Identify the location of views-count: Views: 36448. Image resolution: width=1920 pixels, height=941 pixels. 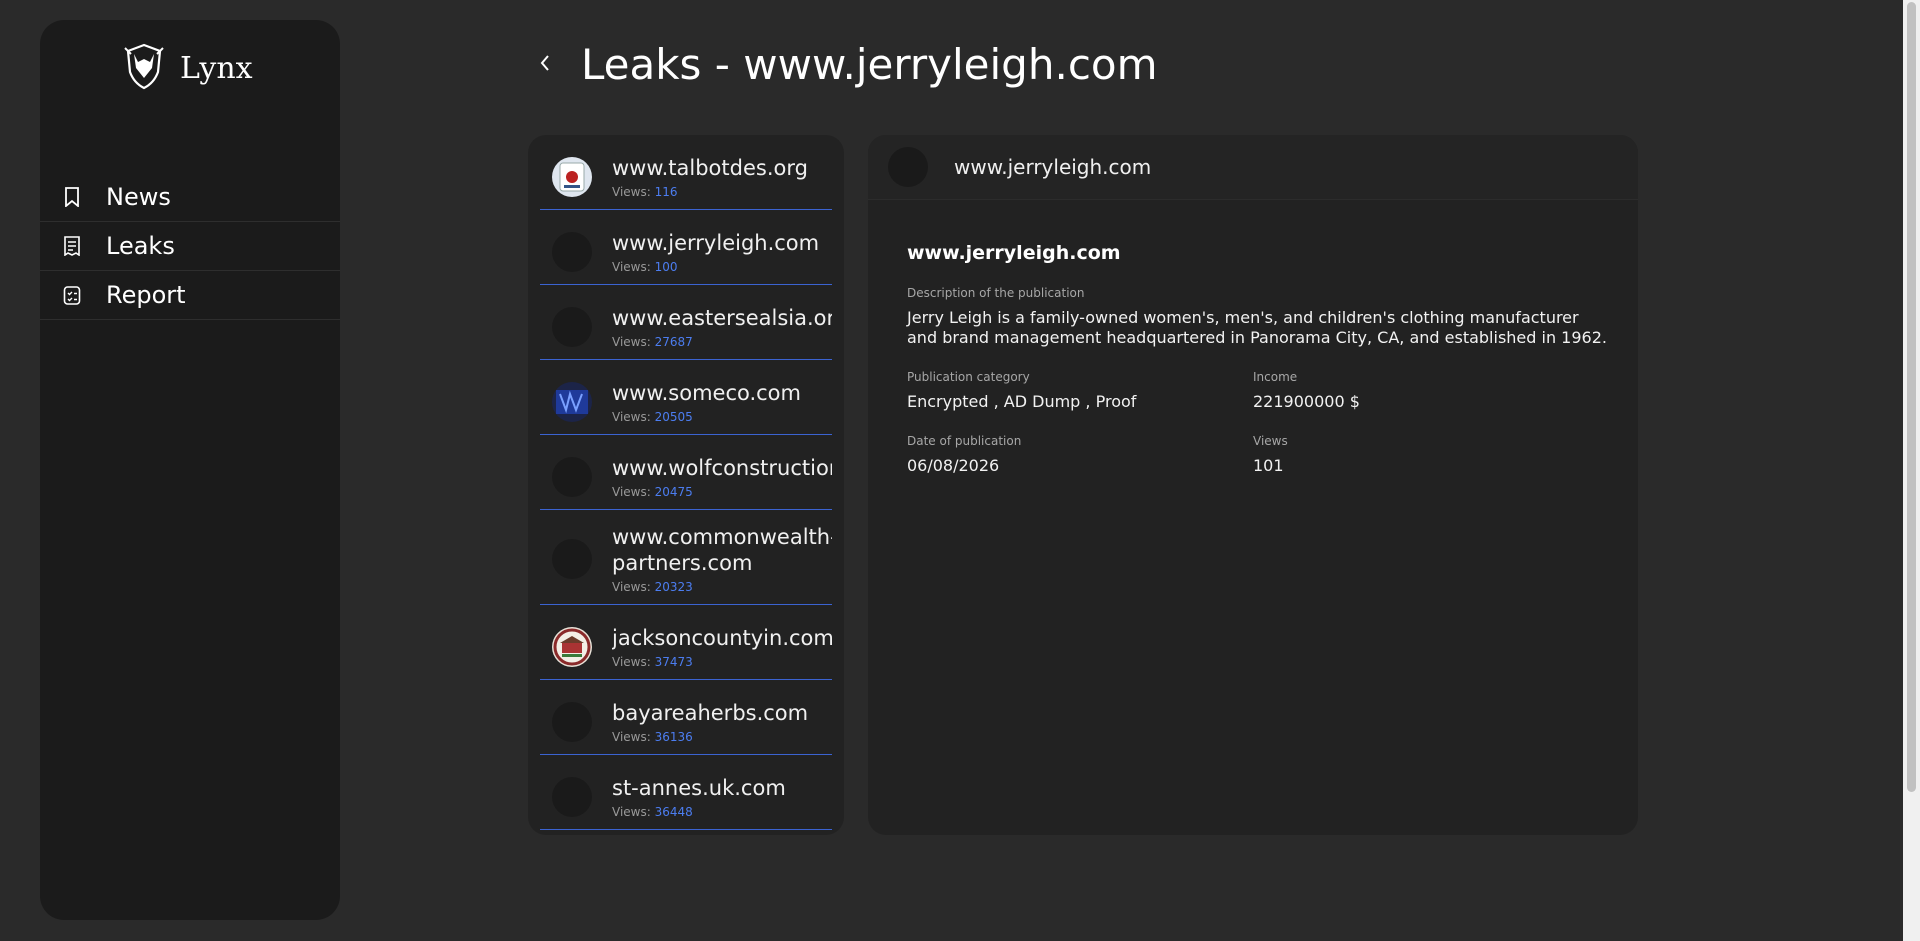
(652, 812).